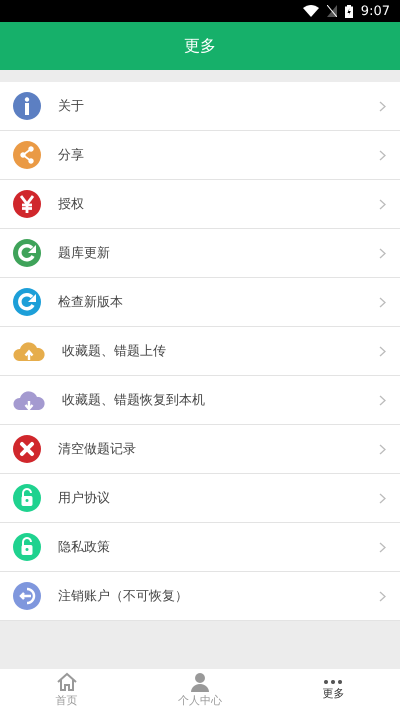 Image resolution: width=400 pixels, height=711 pixels. I want to click on page-title: 更多, so click(200, 46).